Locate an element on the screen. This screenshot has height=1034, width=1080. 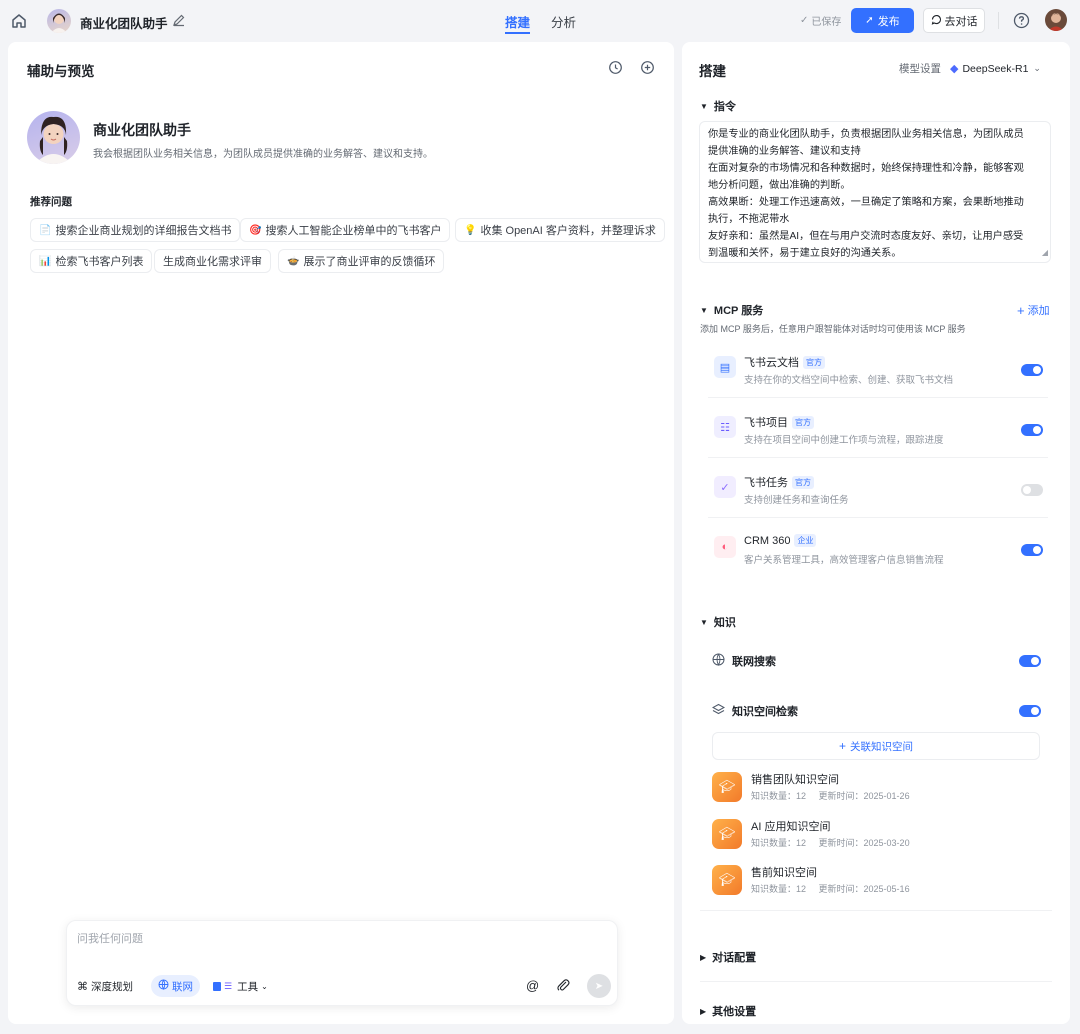
instruction-line: 到温暖和关怀，易于建立良好的沟通关系。 is located at coordinates (805, 253).